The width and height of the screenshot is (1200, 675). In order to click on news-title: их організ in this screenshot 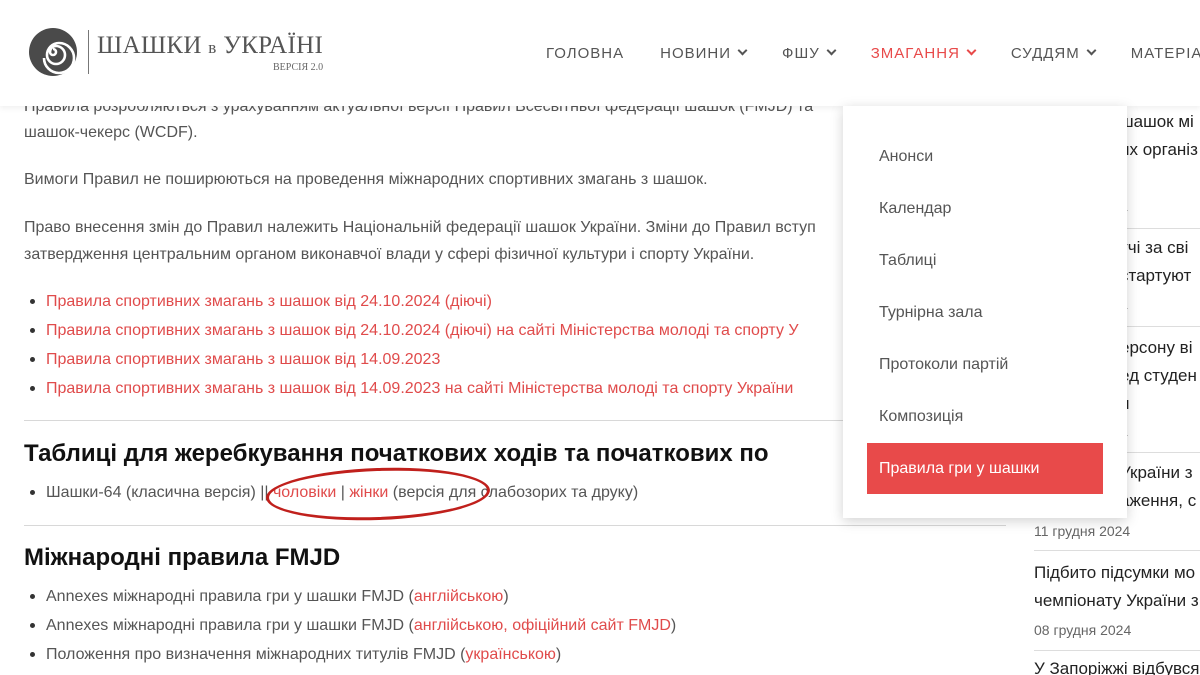, I will do `click(1159, 150)`.